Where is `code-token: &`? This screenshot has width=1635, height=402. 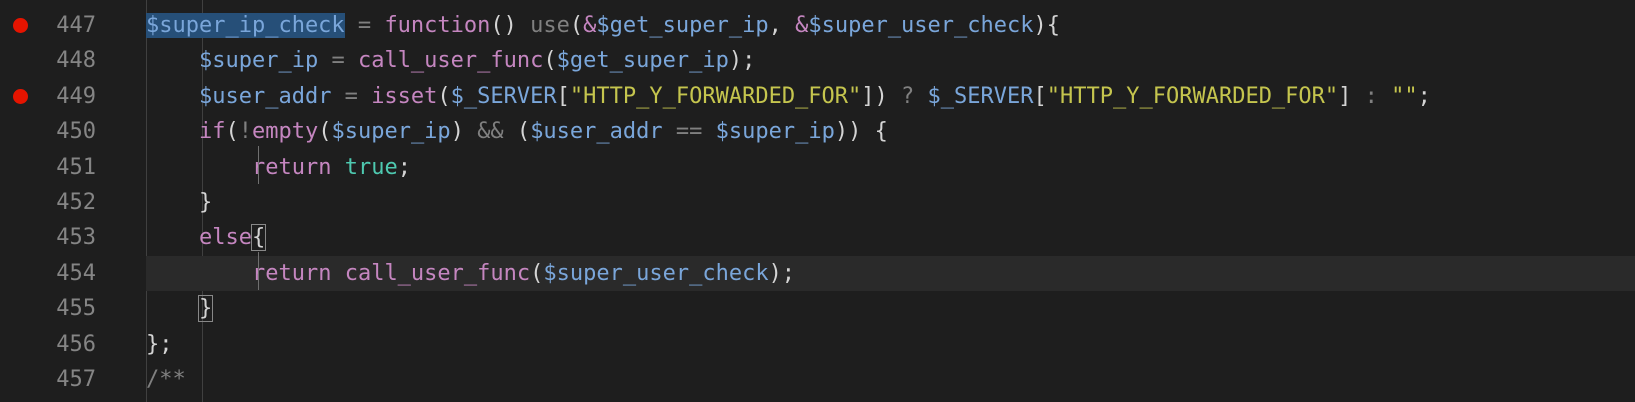
code-token: & is located at coordinates (802, 25).